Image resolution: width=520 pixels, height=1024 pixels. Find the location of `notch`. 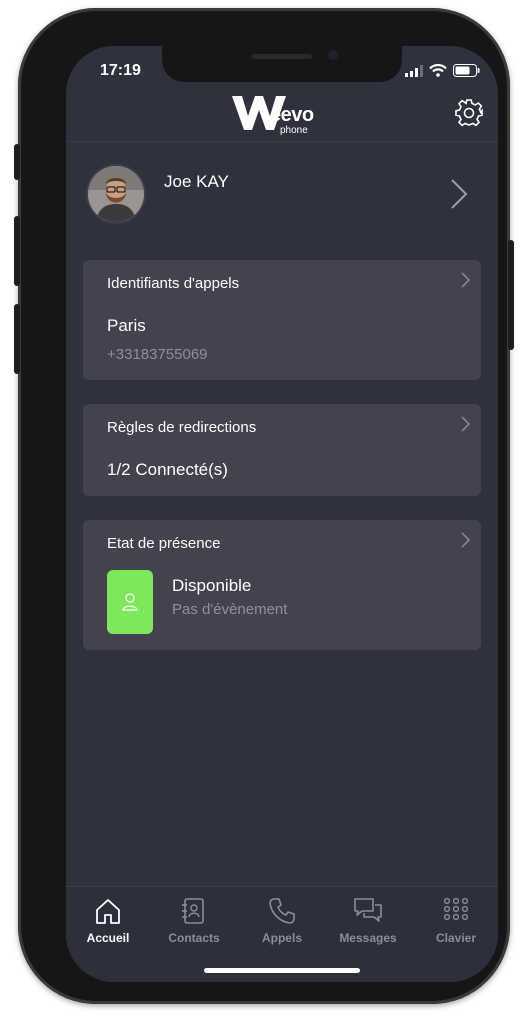

notch is located at coordinates (282, 64).